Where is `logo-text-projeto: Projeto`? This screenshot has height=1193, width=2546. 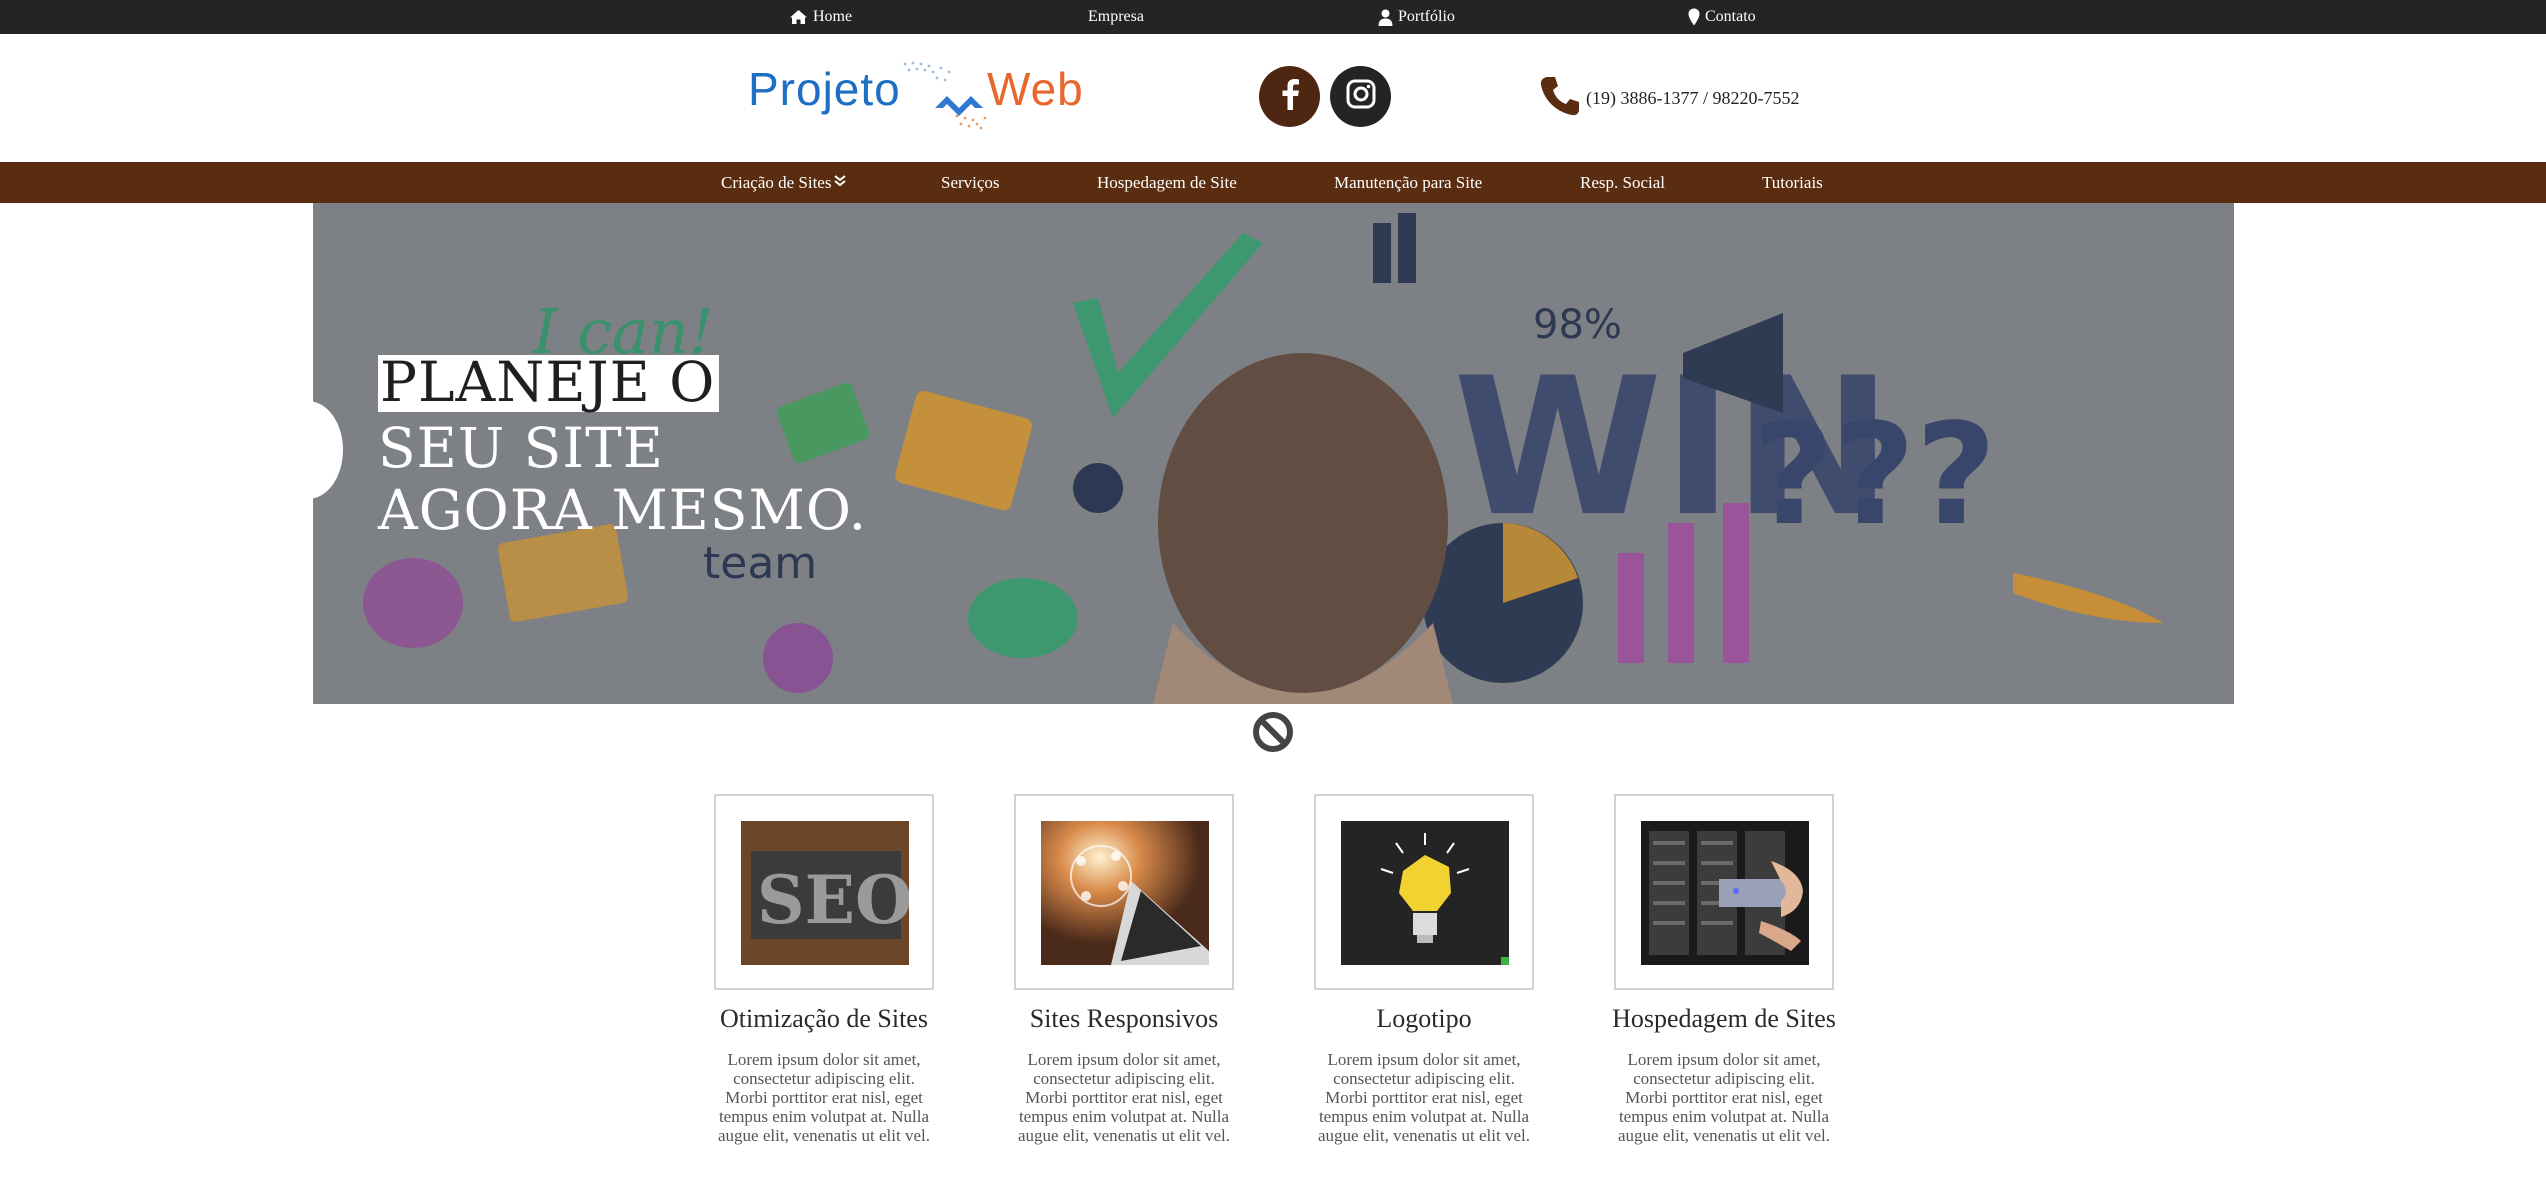
logo-text-projeto: Projeto is located at coordinates (824, 89).